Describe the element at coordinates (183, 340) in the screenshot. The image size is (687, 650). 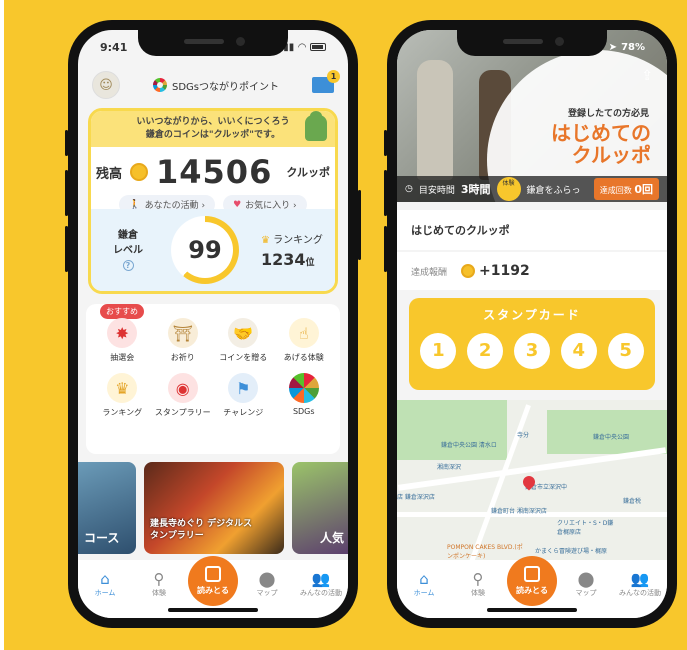
I see `menu-prayer: ⛩ お祈り` at that location.